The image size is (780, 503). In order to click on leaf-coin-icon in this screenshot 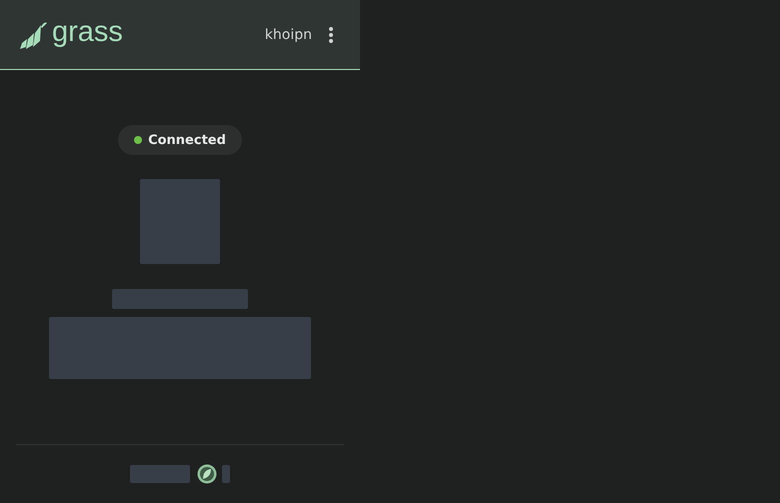, I will do `click(207, 474)`.